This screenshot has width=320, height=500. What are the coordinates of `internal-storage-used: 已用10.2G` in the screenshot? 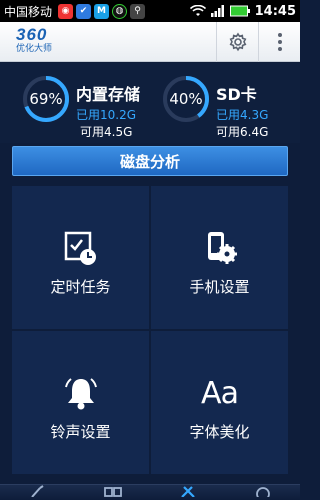 It's located at (106, 115).